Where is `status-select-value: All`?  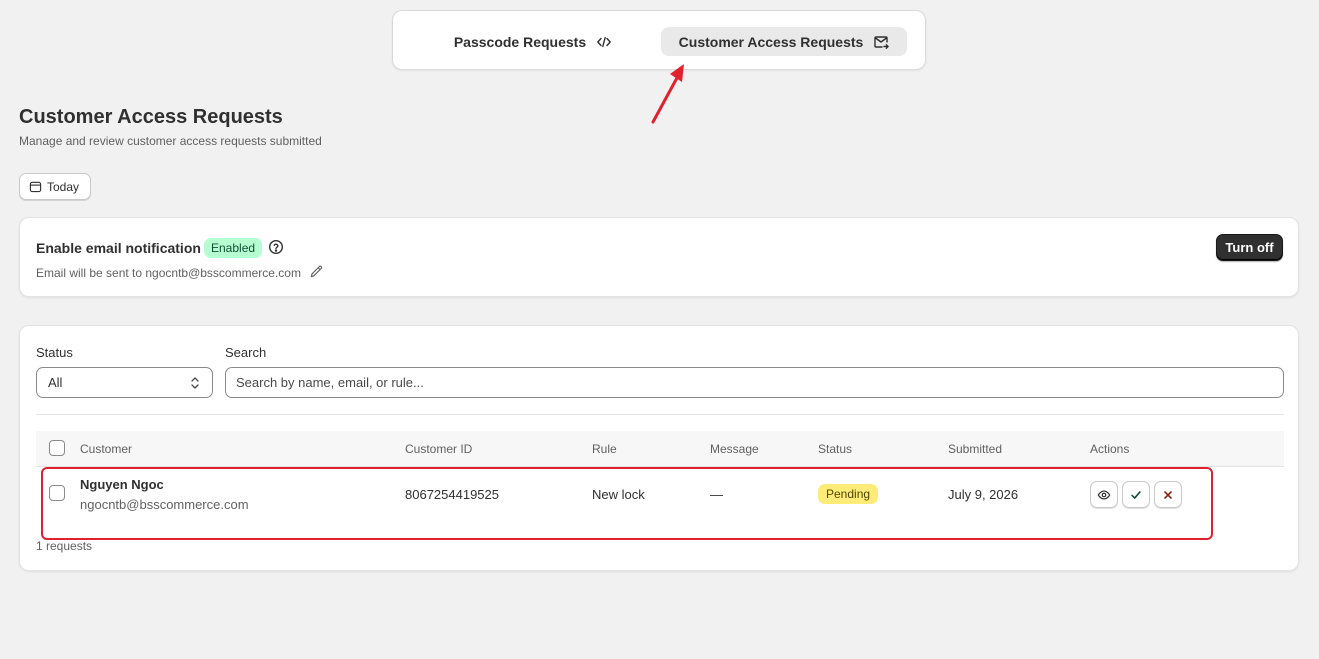 status-select-value: All is located at coordinates (55, 382).